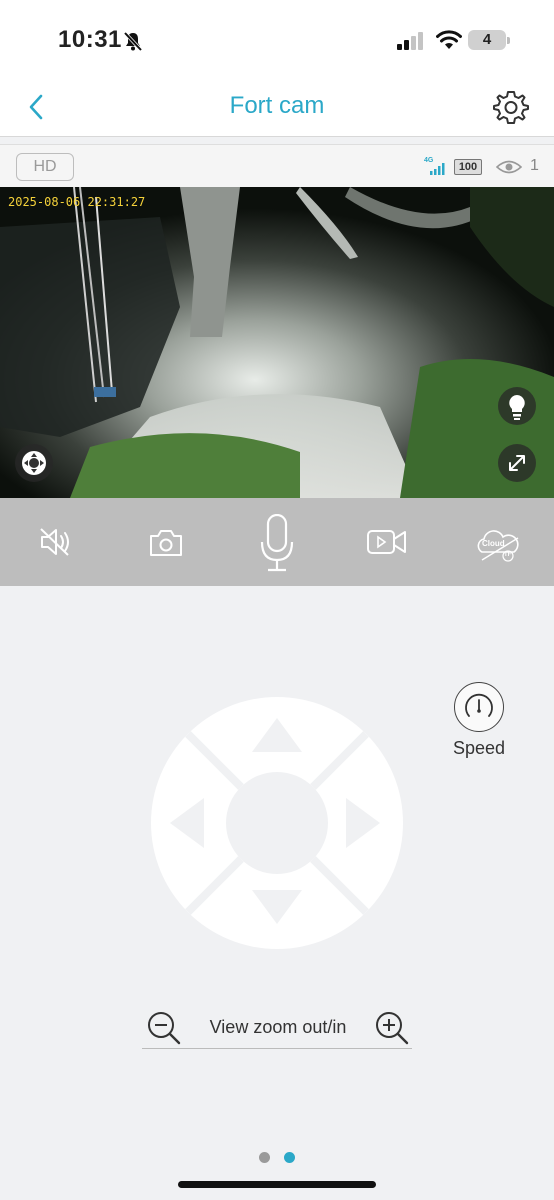 The width and height of the screenshot is (554, 1200). Describe the element at coordinates (468, 167) in the screenshot. I see `camera-battery: 100` at that location.